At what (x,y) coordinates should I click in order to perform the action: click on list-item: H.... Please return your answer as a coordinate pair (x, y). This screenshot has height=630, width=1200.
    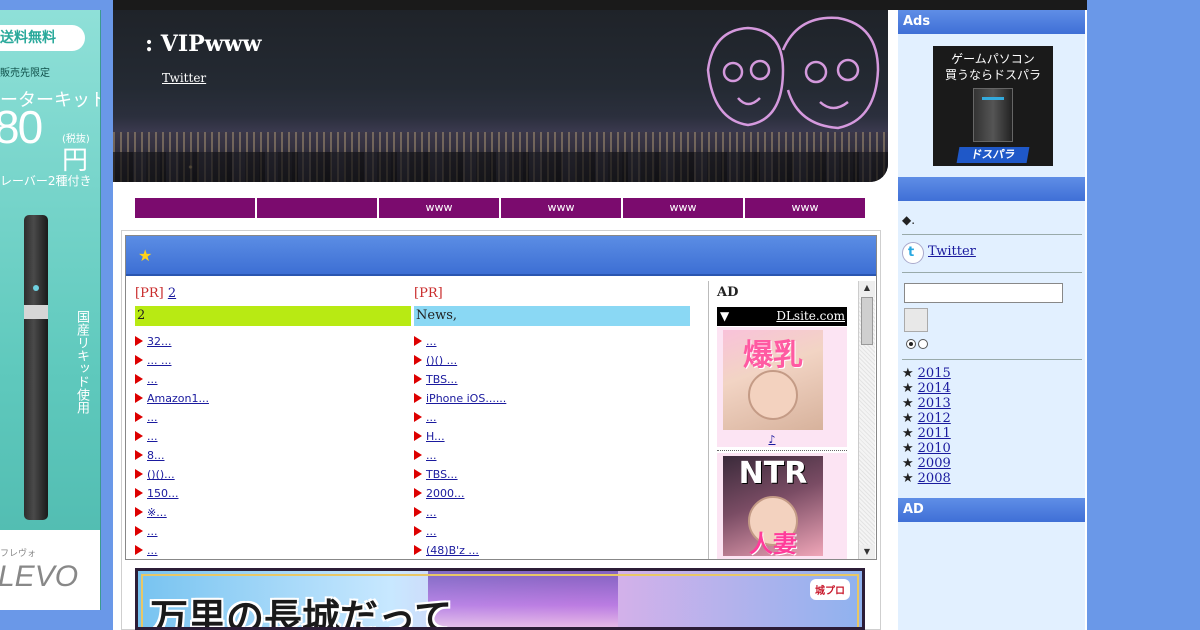
    Looking at the image, I should click on (552, 436).